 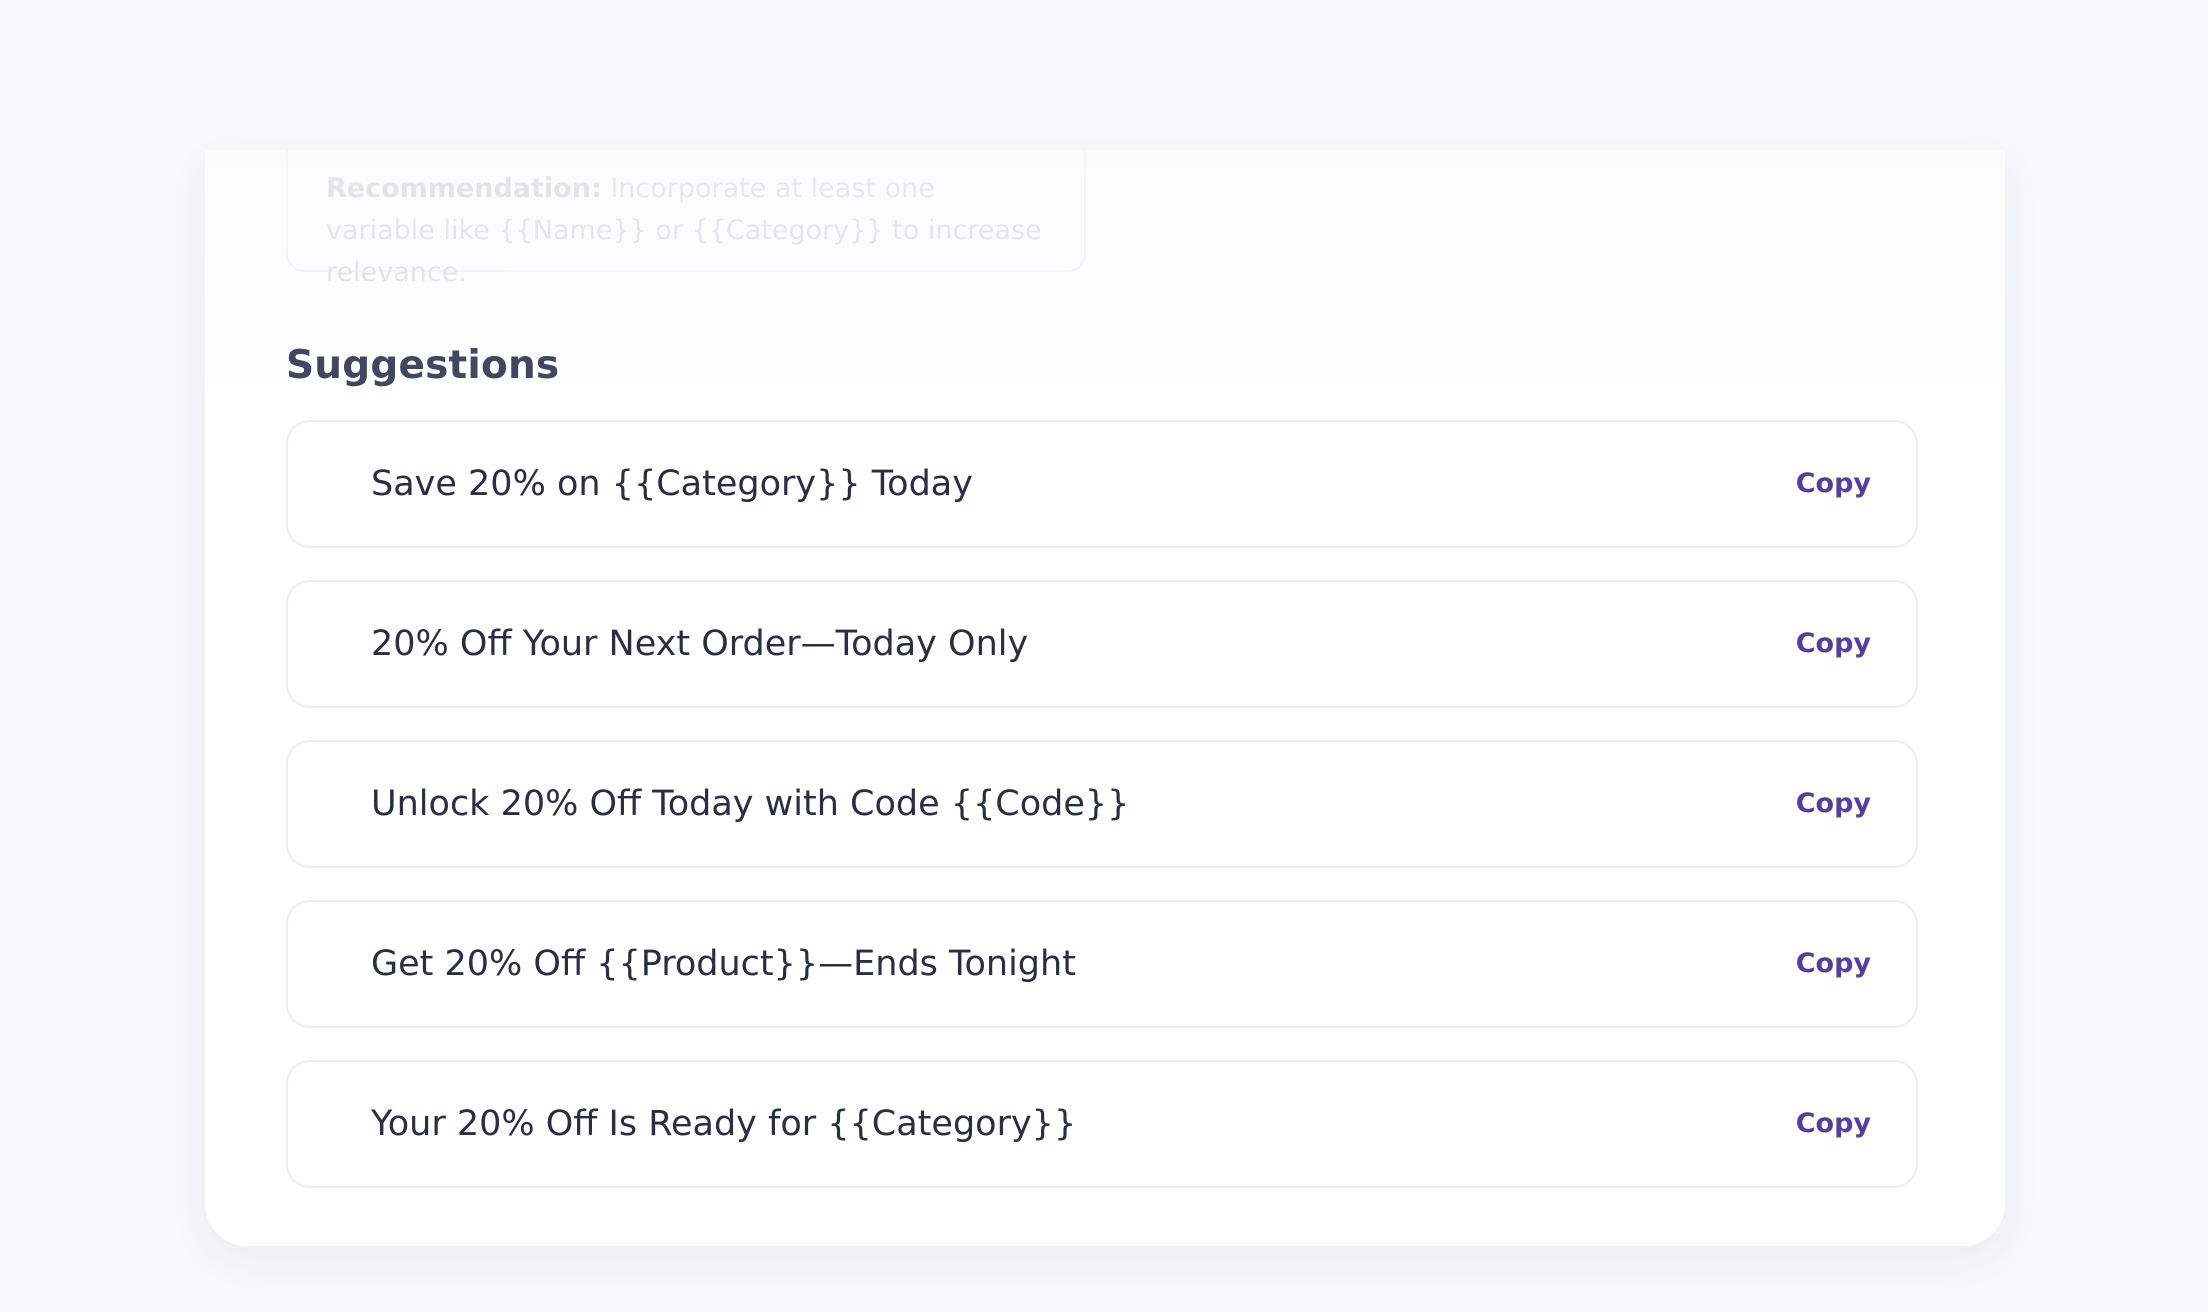 What do you see at coordinates (723, 964) in the screenshot?
I see `suggestion-text: Get 20% Off {{Product}}—Ends Tonight` at bounding box center [723, 964].